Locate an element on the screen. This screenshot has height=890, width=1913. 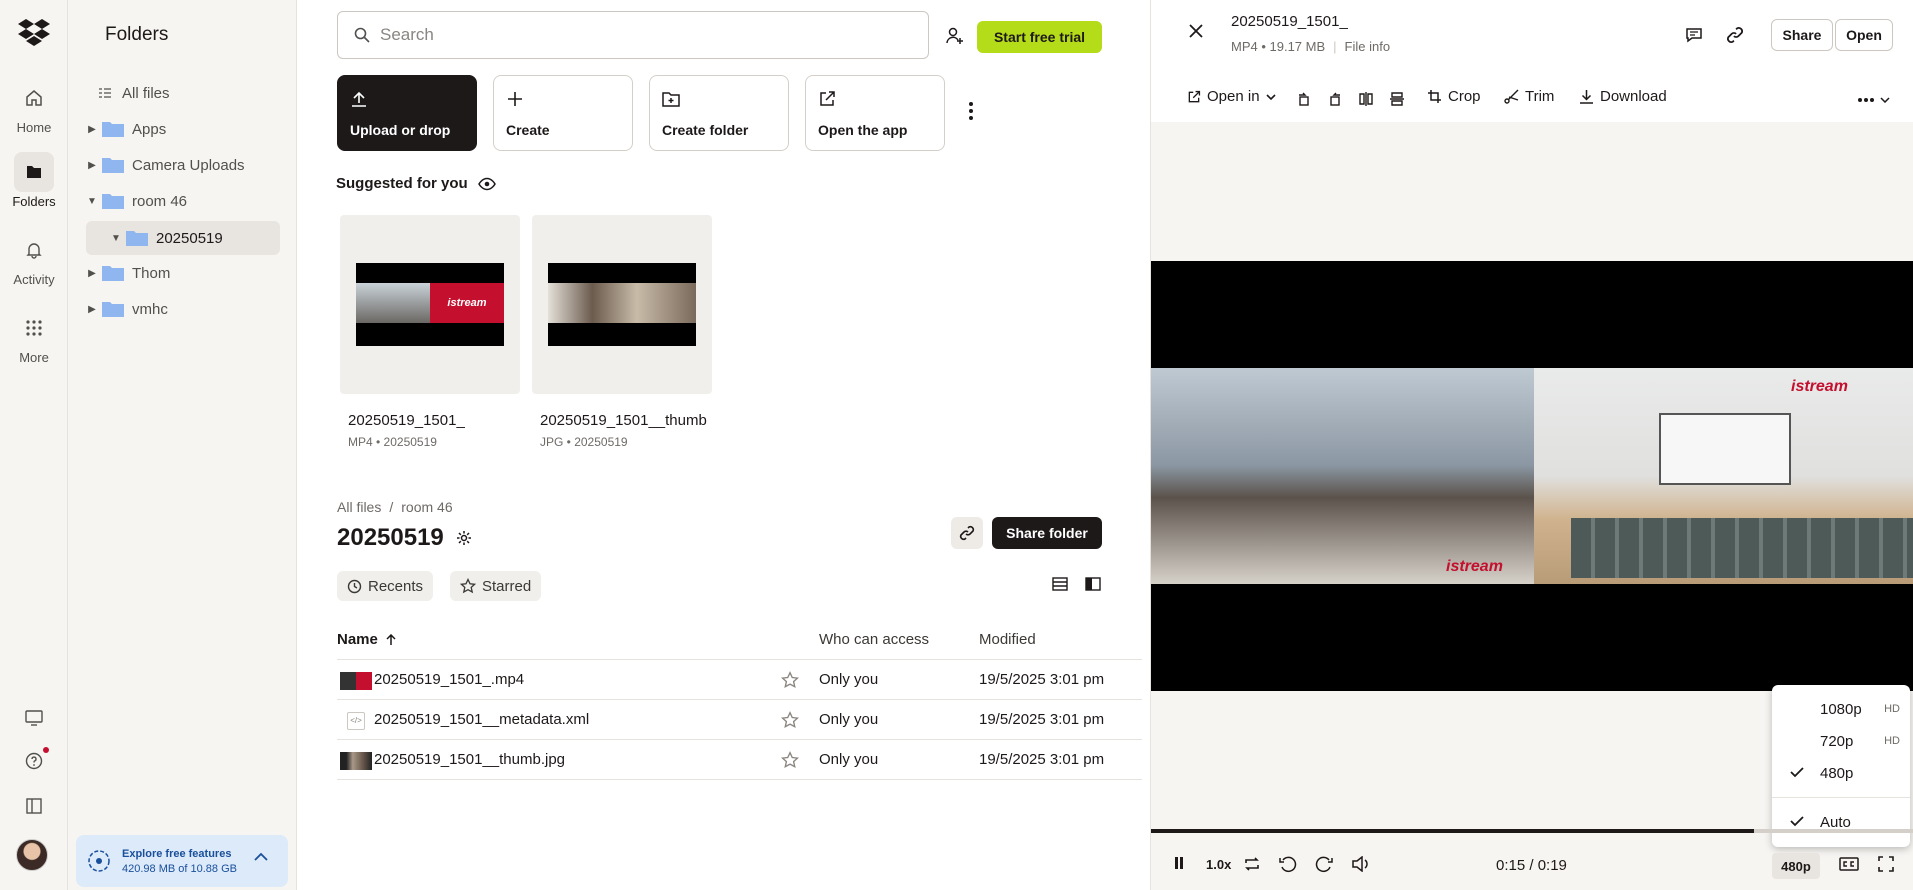
column-name: Name is located at coordinates (366, 639).